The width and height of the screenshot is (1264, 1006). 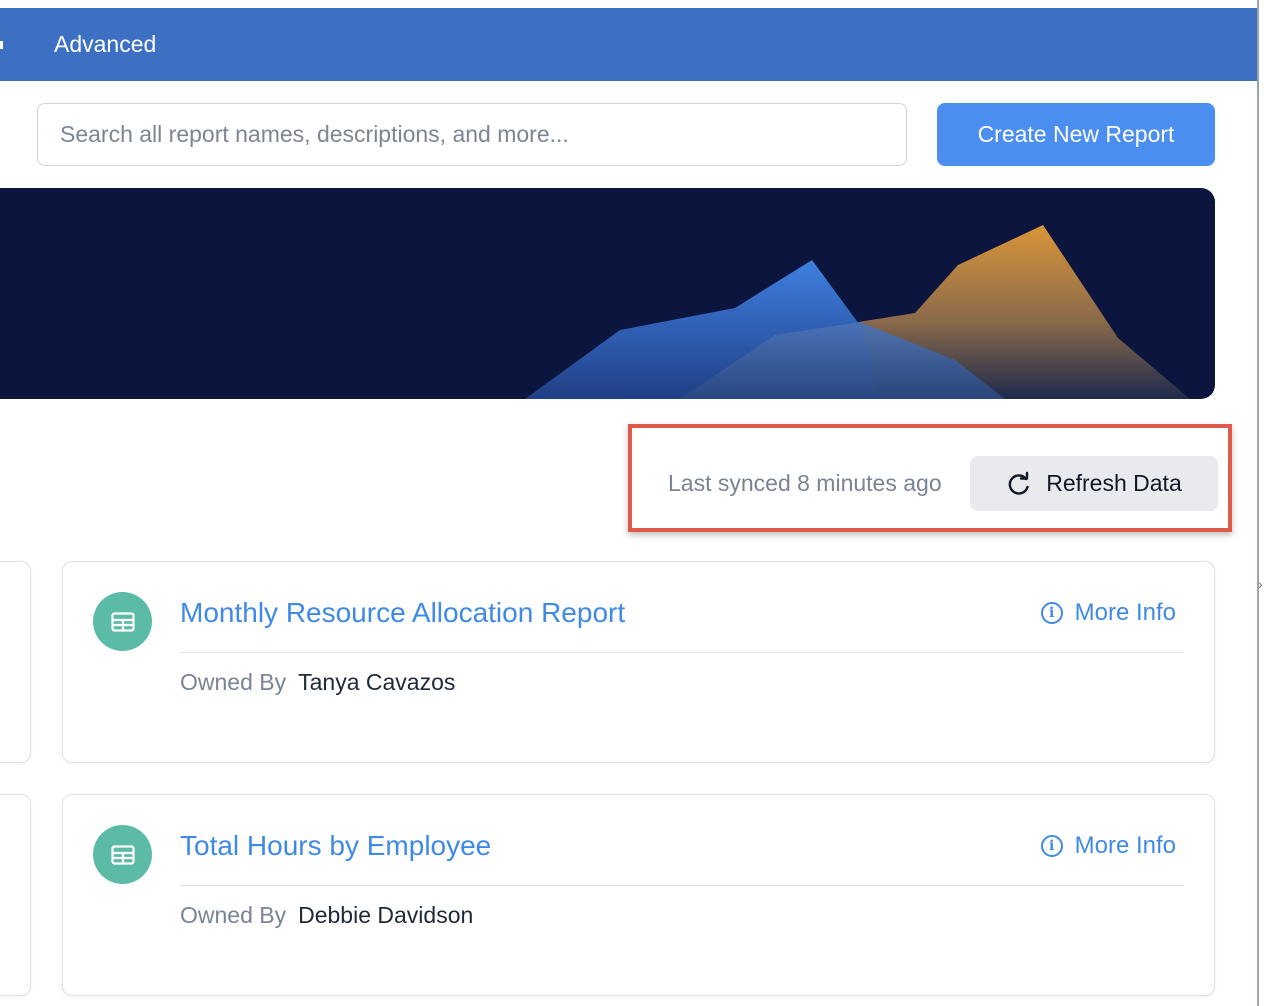 What do you see at coordinates (1, 45) in the screenshot?
I see `nav-edge-marker` at bounding box center [1, 45].